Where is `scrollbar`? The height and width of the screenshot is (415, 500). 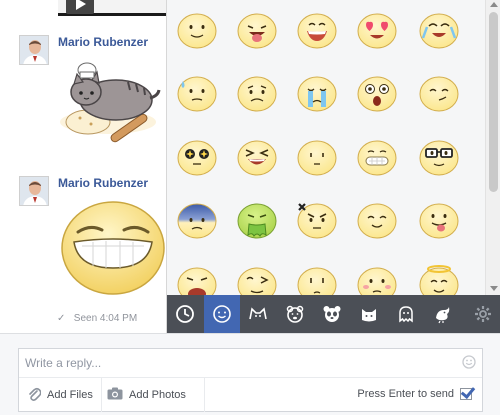
scrollbar is located at coordinates (492, 147).